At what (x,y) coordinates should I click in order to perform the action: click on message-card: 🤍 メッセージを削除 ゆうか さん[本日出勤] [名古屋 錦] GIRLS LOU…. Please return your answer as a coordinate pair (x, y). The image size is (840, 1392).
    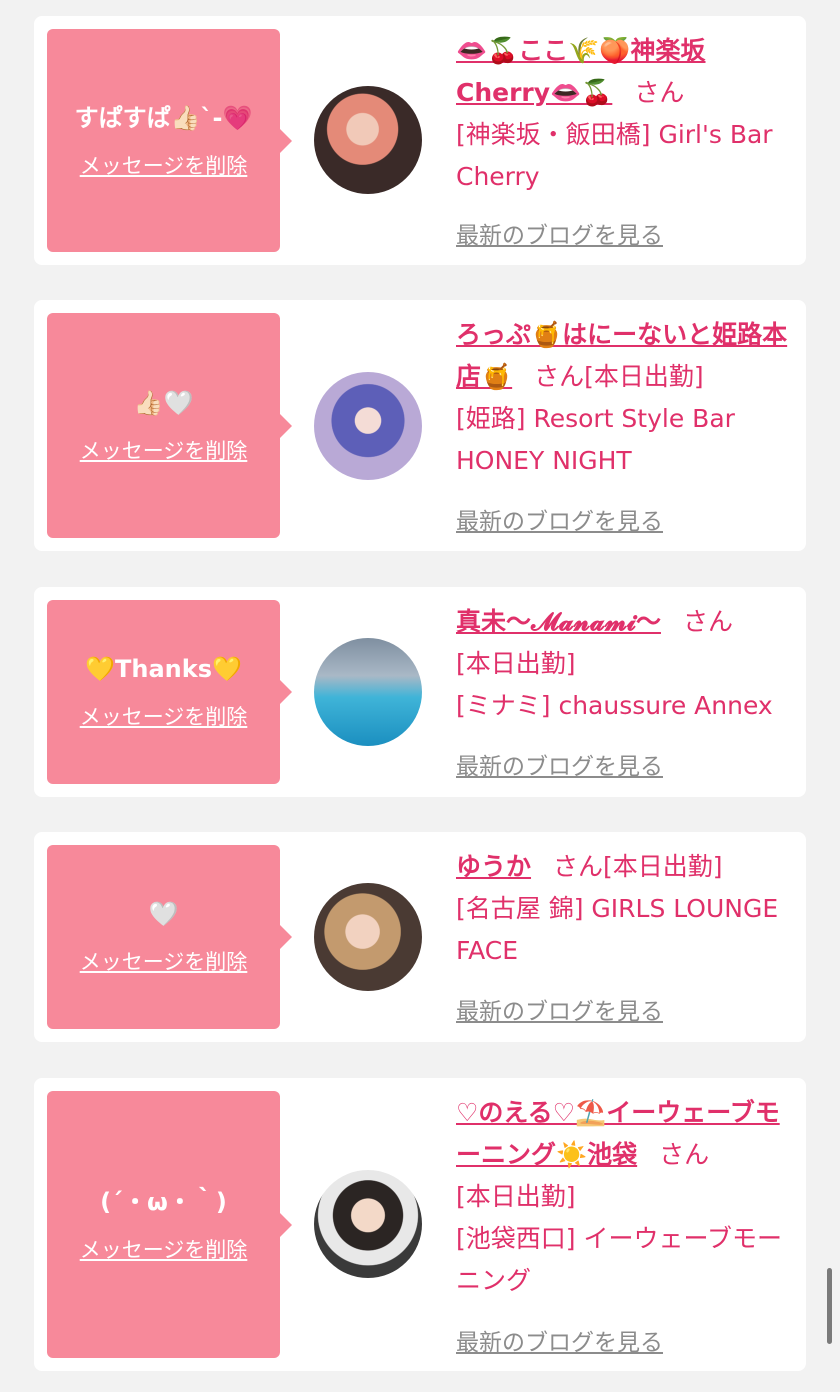
    Looking at the image, I should click on (420, 937).